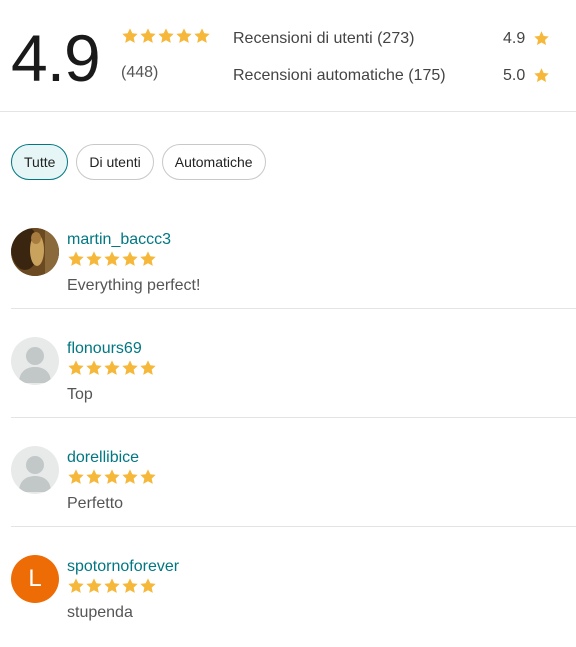 This screenshot has height=647, width=576. What do you see at coordinates (339, 75) in the screenshot?
I see `breakdown-label: Recensioni automatiche (175)` at bounding box center [339, 75].